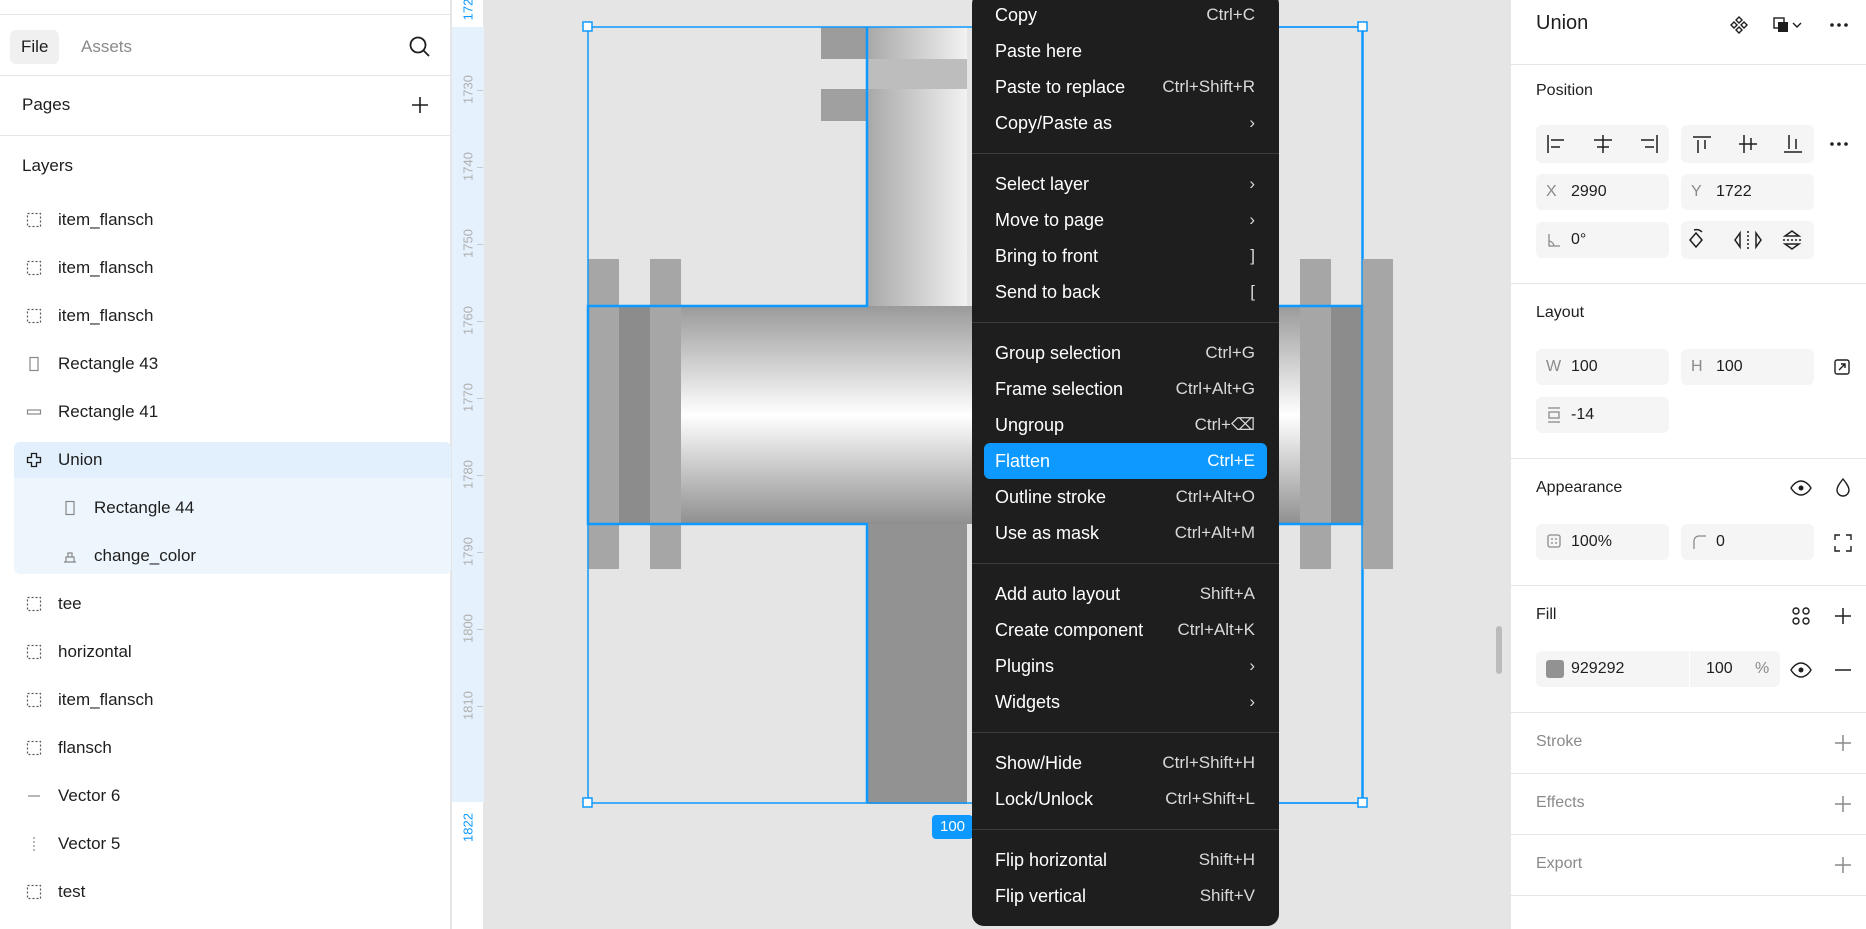  I want to click on pages-title: Pages, so click(46, 104).